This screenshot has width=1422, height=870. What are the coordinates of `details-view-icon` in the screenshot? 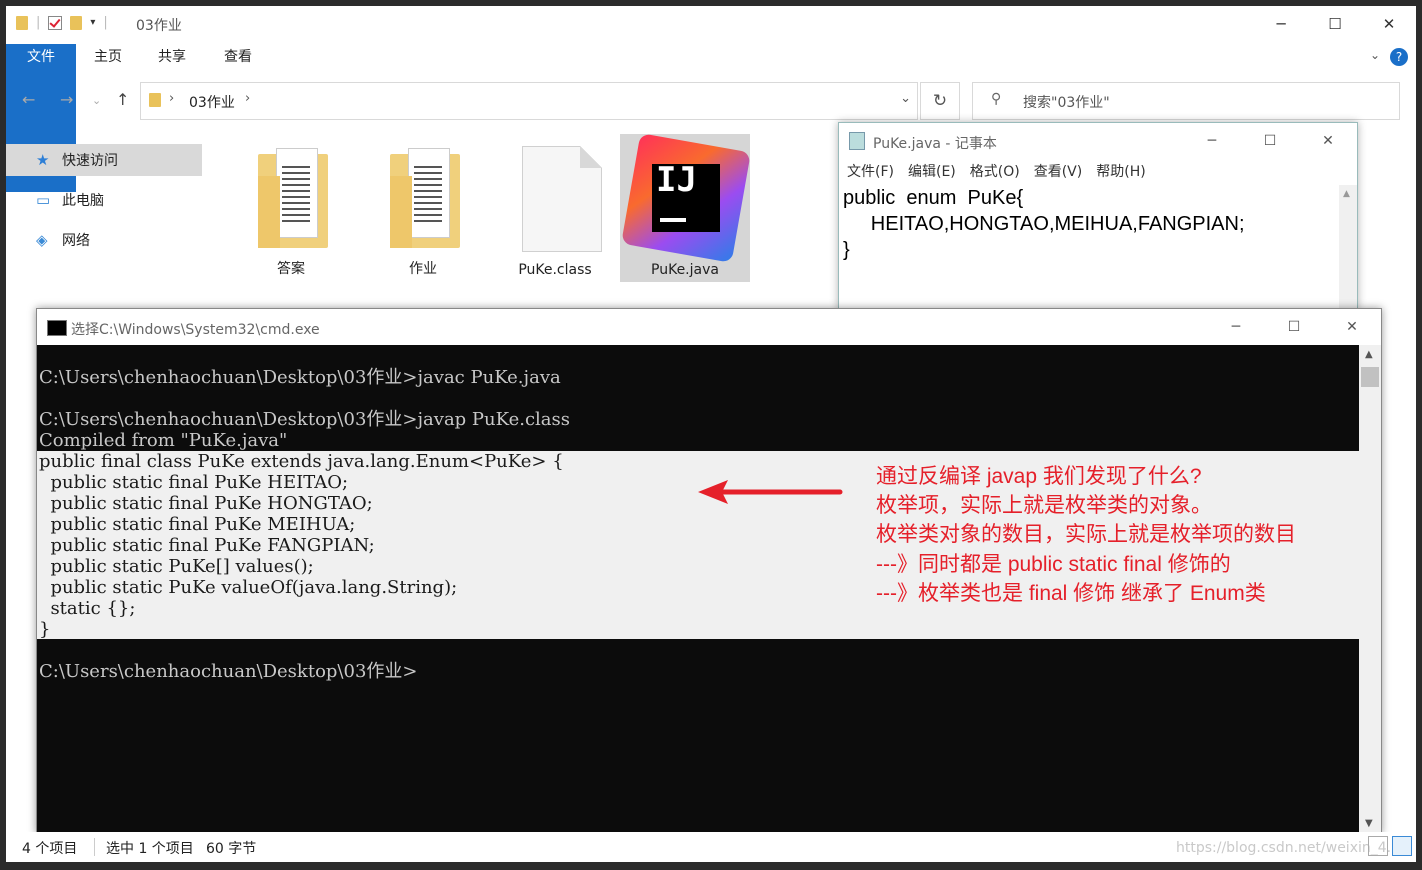 It's located at (1378, 846).